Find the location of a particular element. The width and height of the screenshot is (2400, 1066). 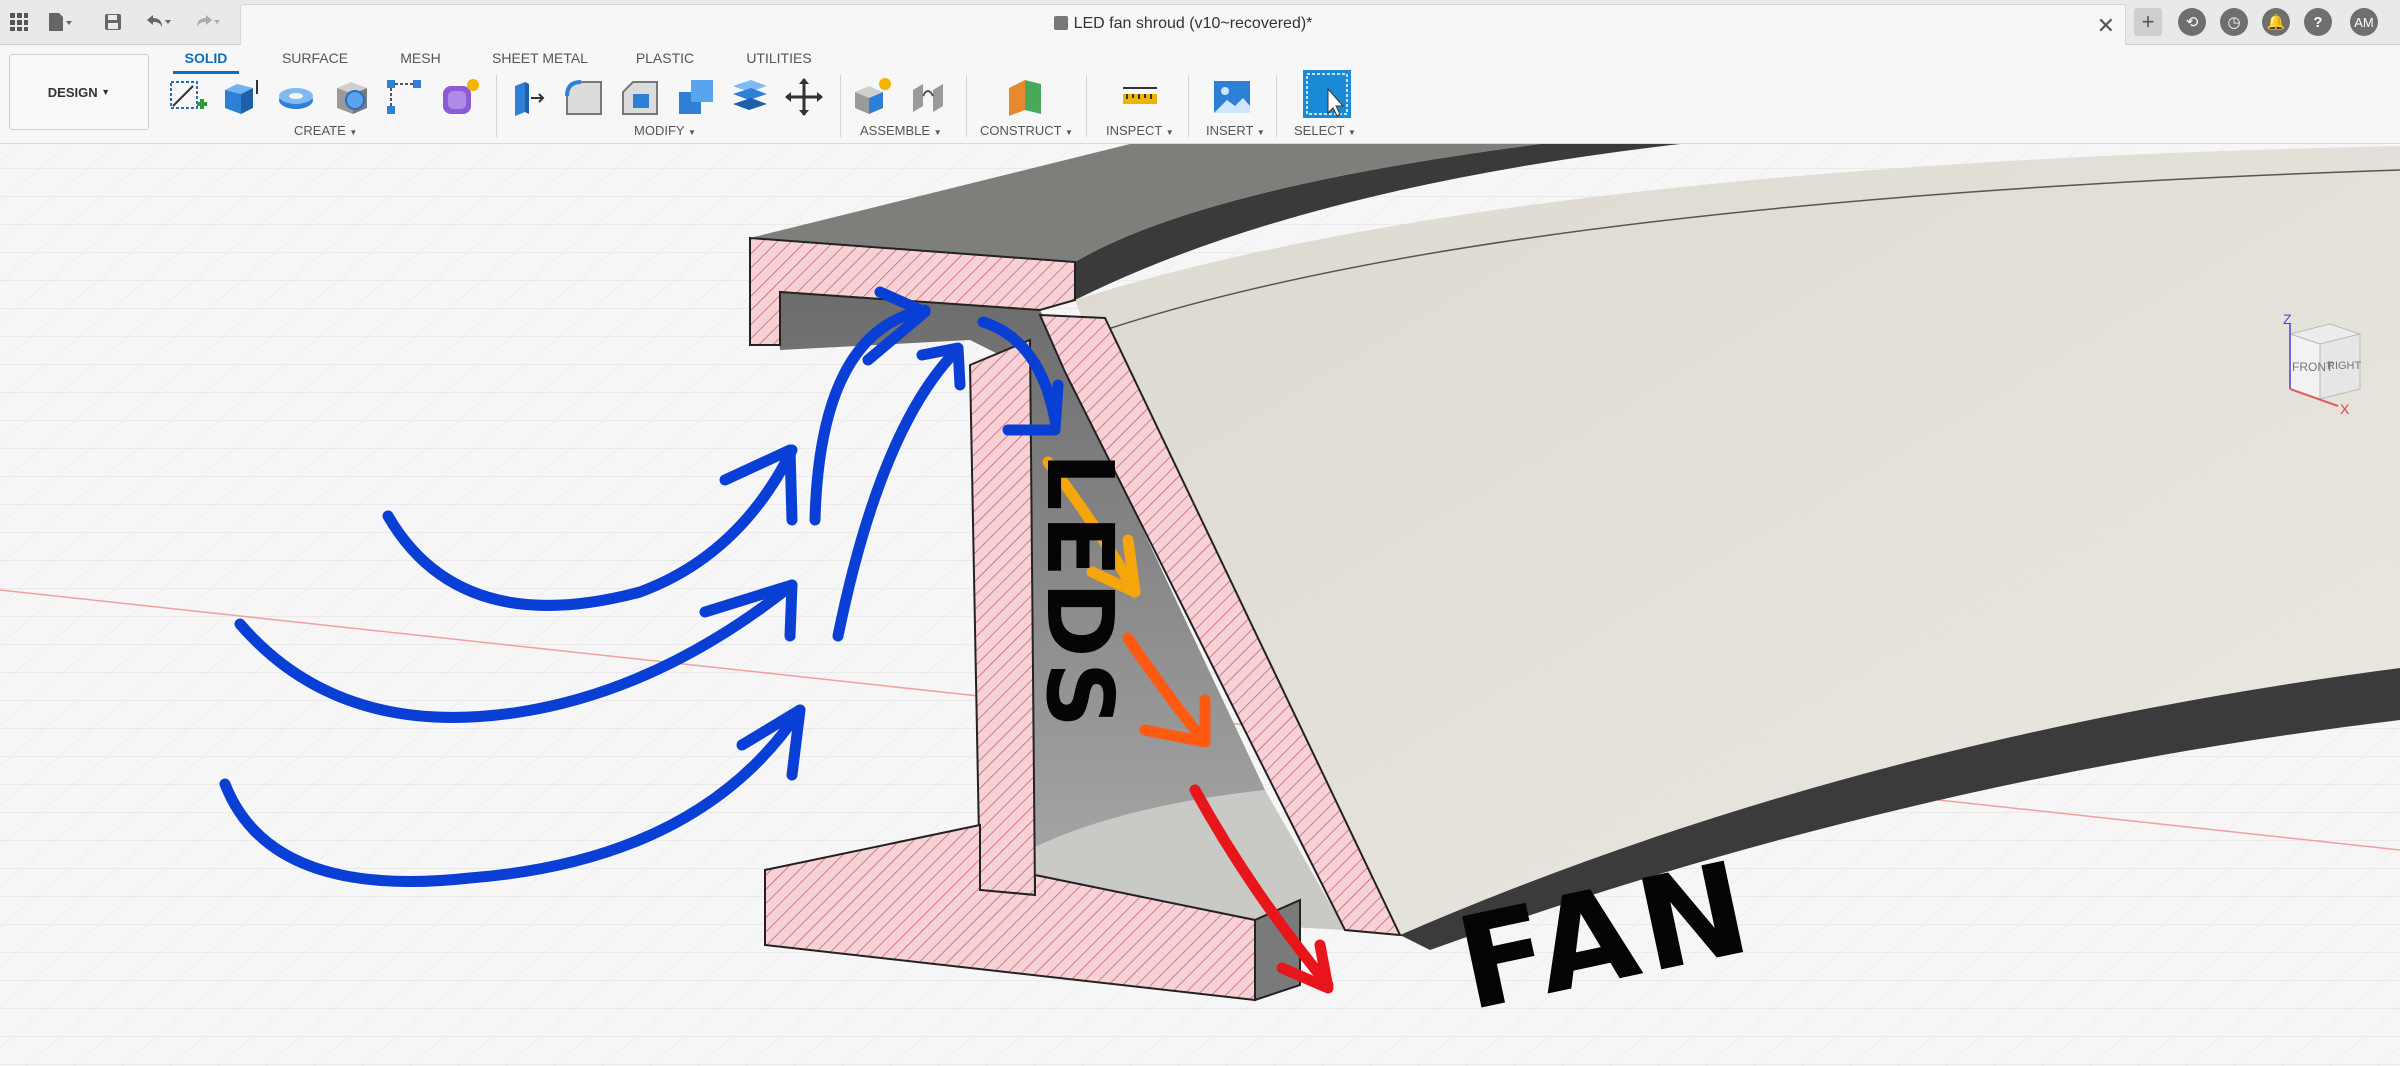

create-group-label: CREATE ▼ is located at coordinates (325, 130).